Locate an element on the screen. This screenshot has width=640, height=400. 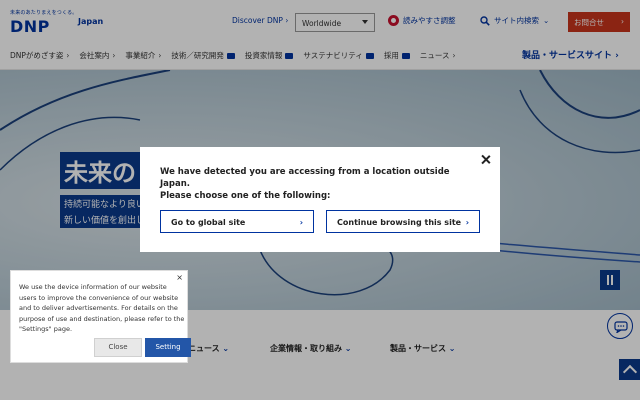
cookie-close-icon: × is located at coordinates (179, 277).